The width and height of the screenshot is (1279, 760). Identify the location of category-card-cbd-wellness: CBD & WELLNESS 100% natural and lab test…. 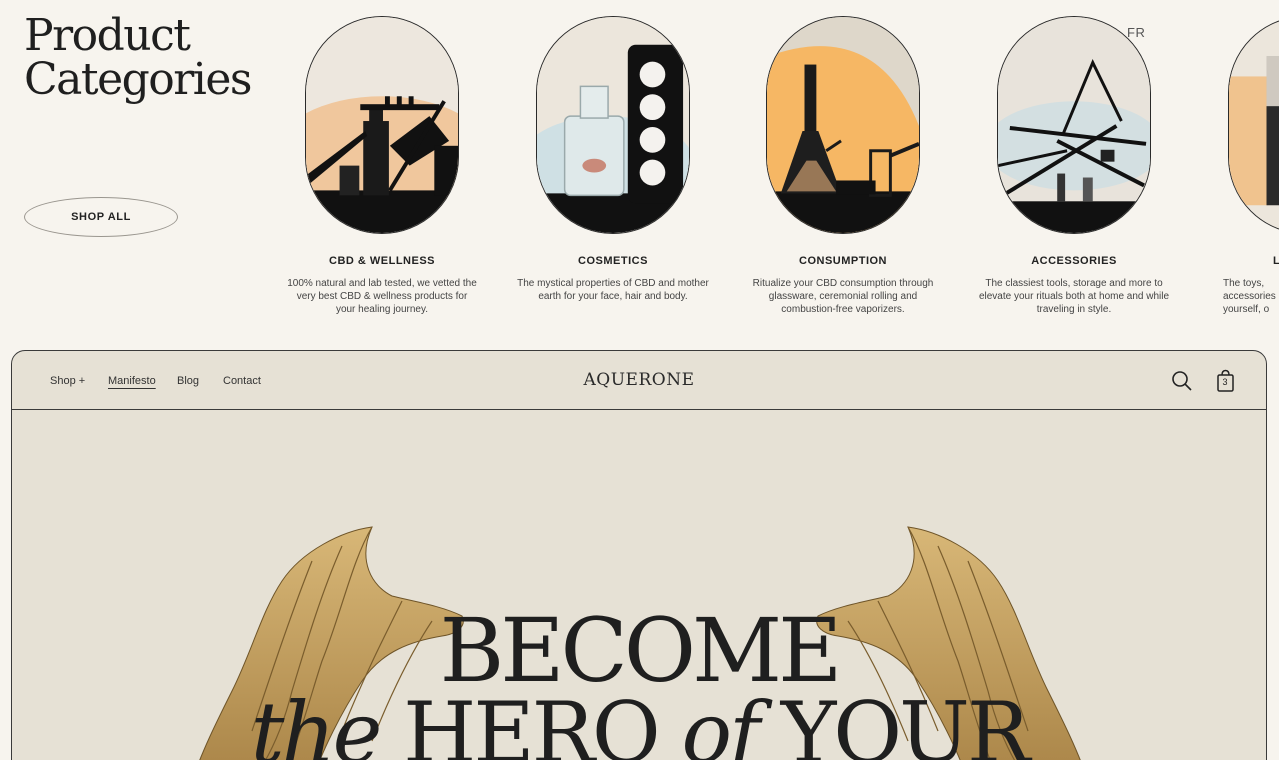
(382, 166).